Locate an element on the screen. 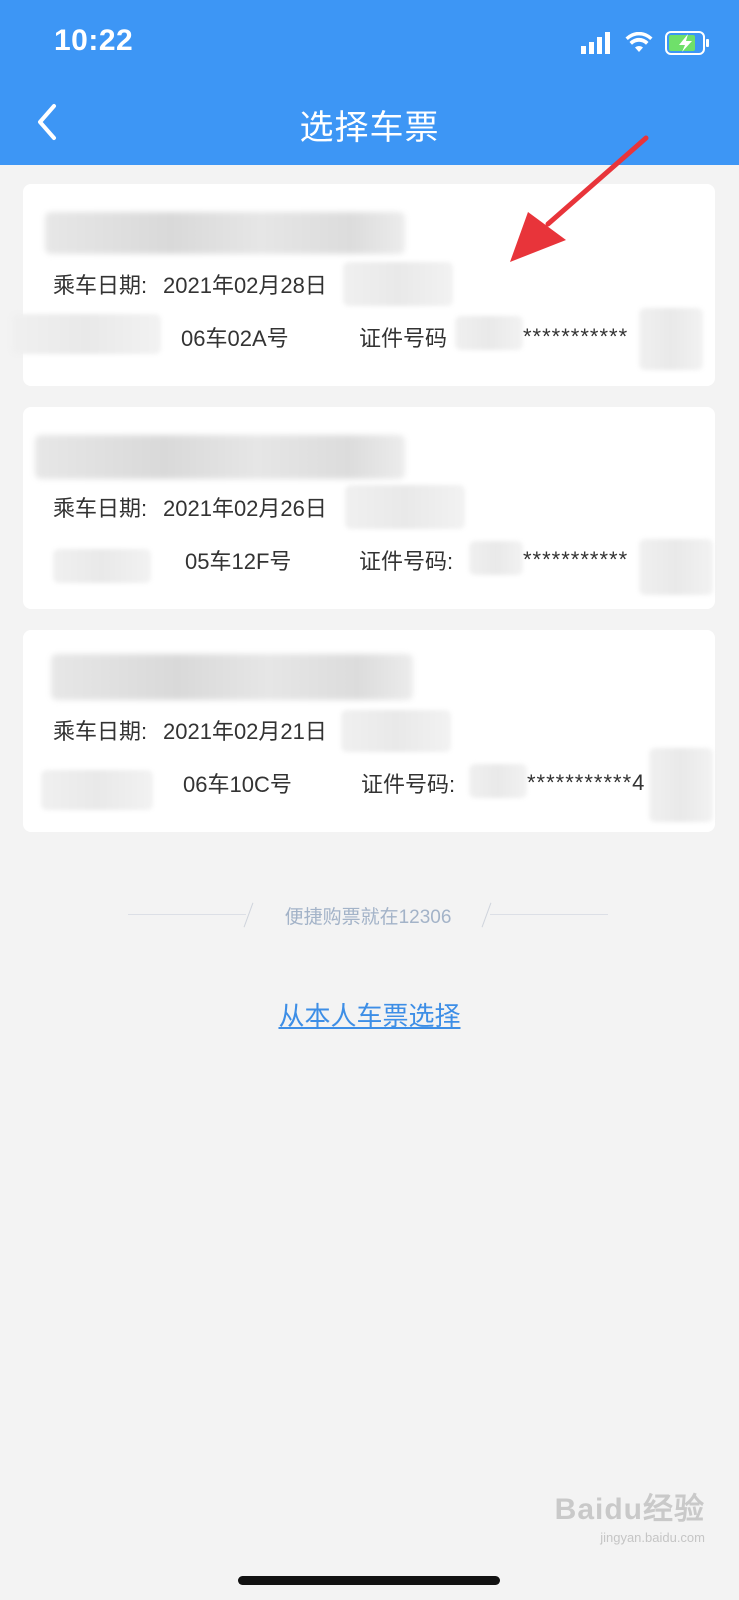 Image resolution: width=739 pixels, height=1600 pixels. status-time: 10:22 is located at coordinates (94, 40).